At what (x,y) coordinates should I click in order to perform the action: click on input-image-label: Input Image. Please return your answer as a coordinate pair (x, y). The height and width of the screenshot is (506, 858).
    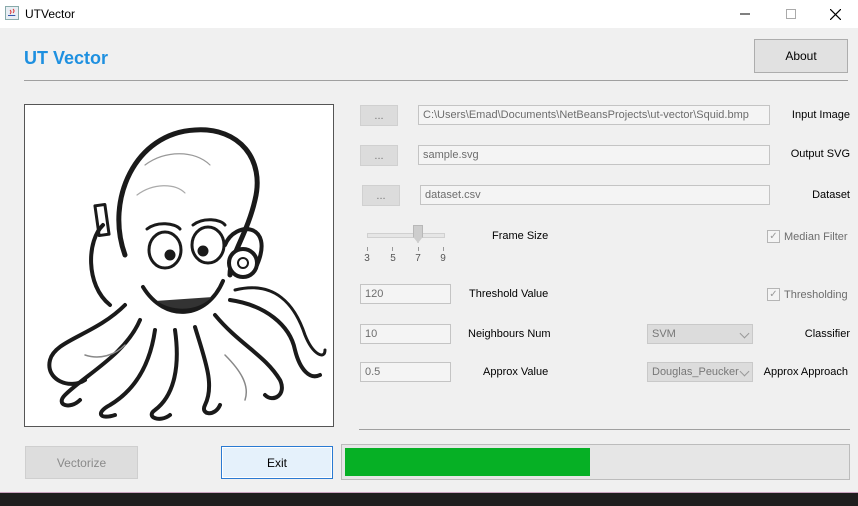
    Looking at the image, I should click on (820, 115).